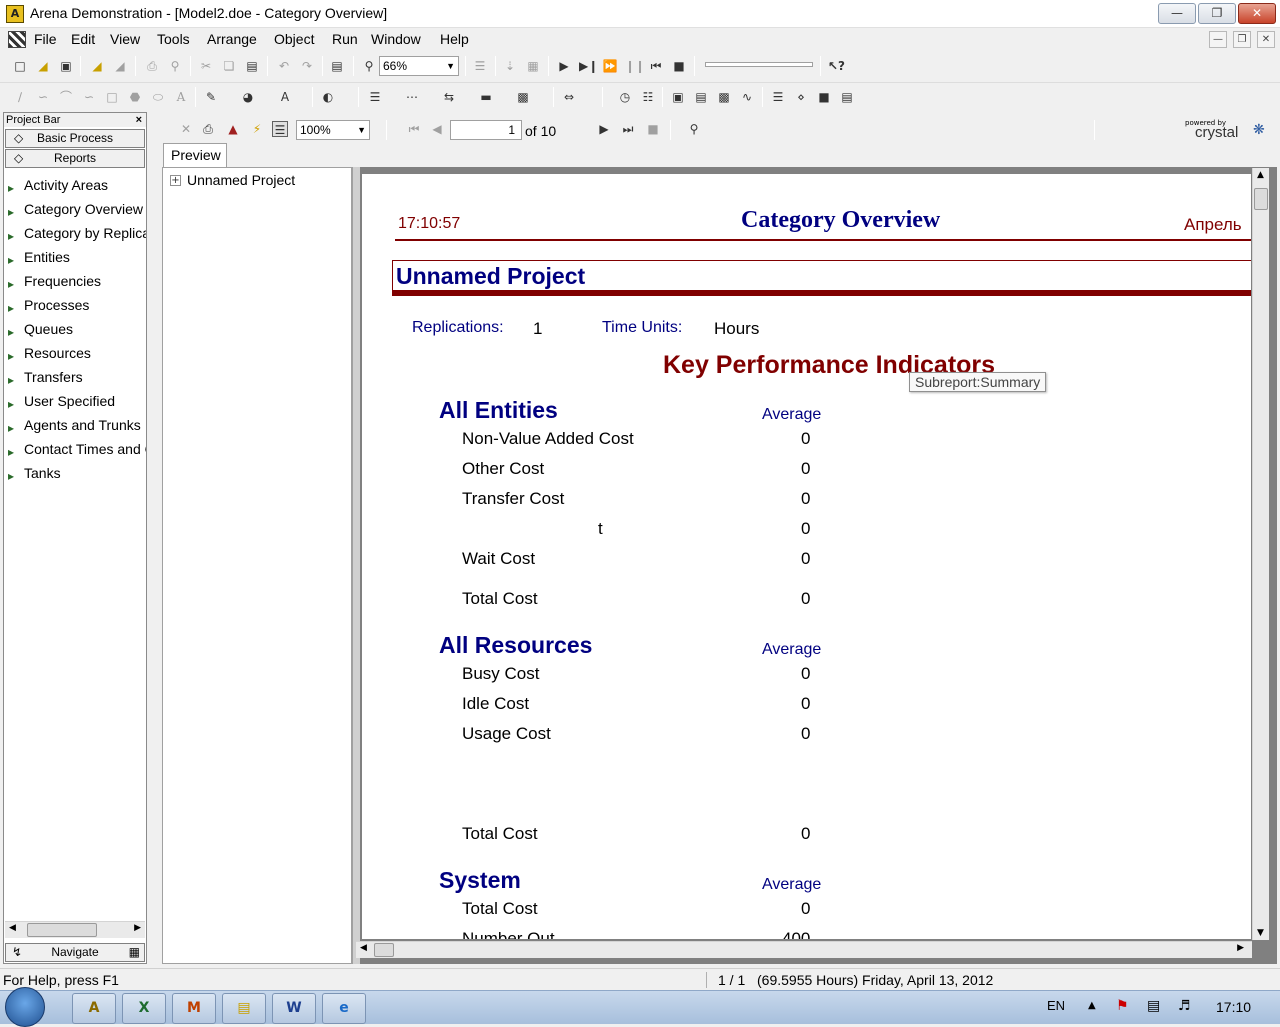 Image resolution: width=1280 pixels, height=1027 pixels. I want to click on menu-edit: Edit, so click(83, 39).